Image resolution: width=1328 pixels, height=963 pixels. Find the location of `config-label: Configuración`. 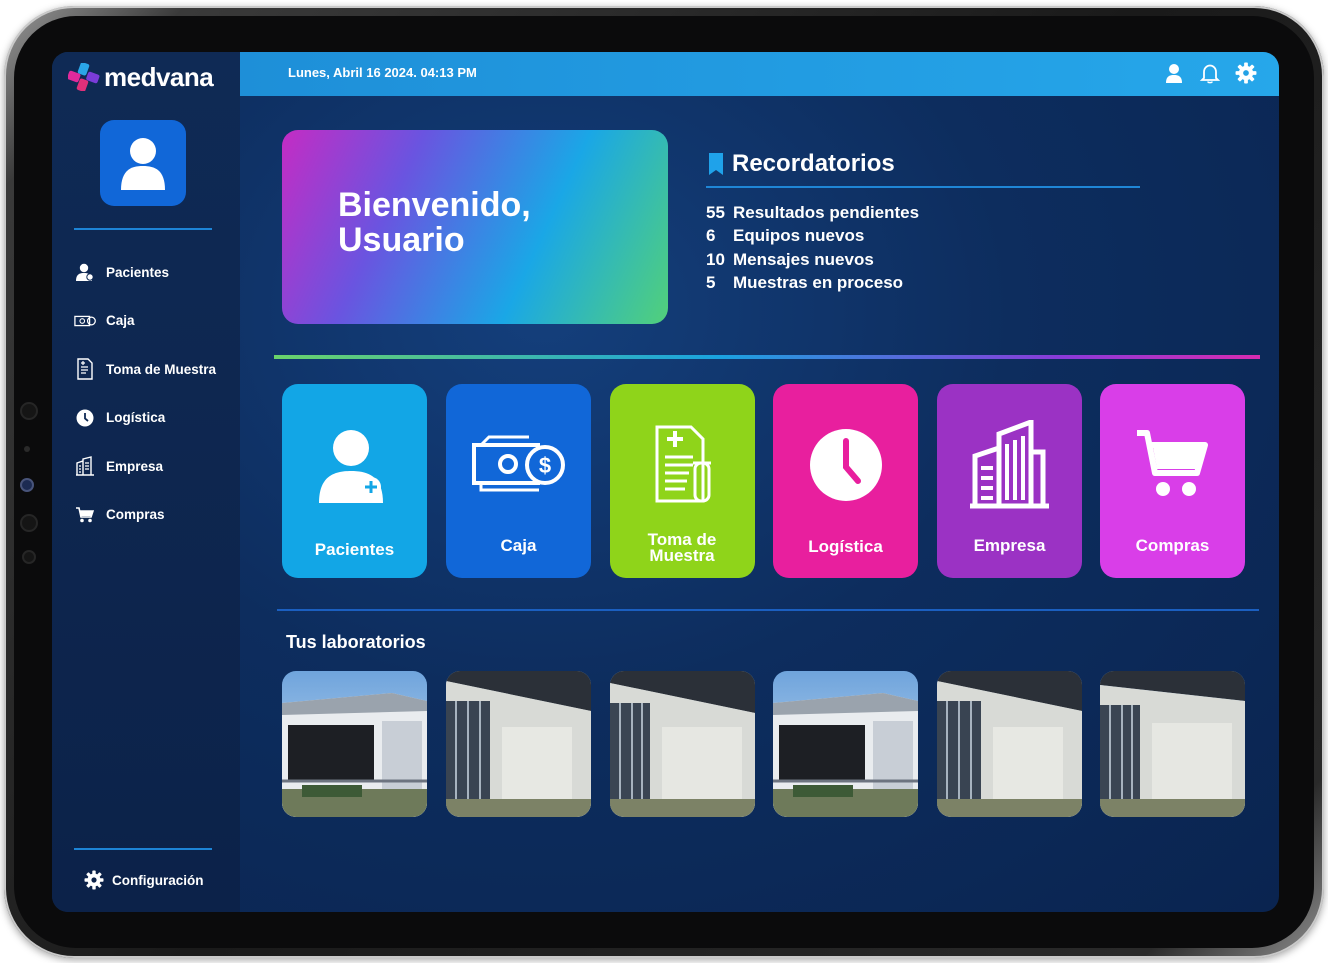

config-label: Configuración is located at coordinates (158, 880).